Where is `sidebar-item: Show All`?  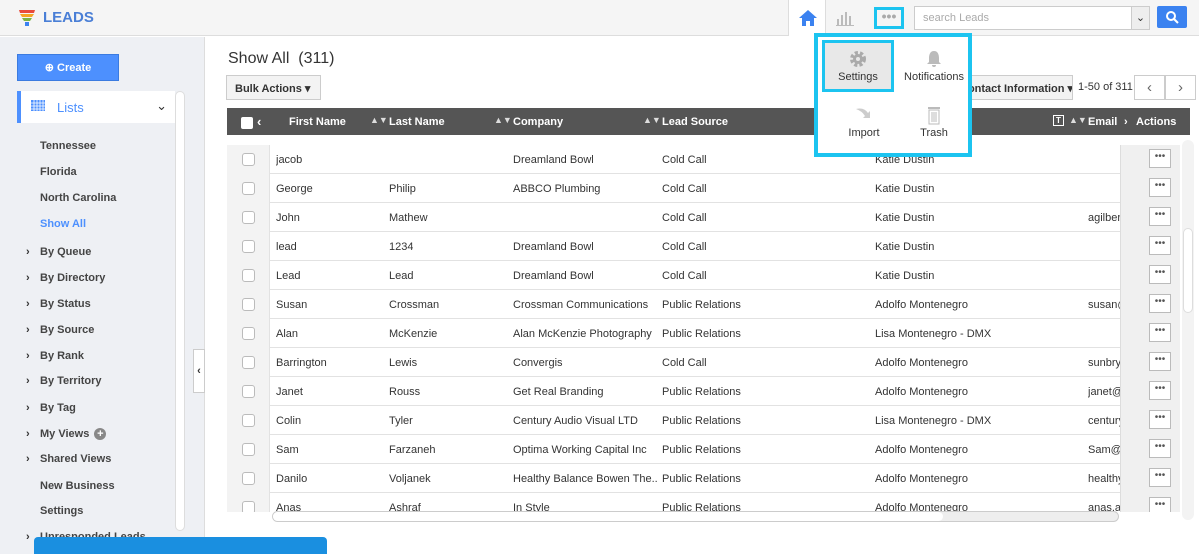
sidebar-item: Show All is located at coordinates (63, 224).